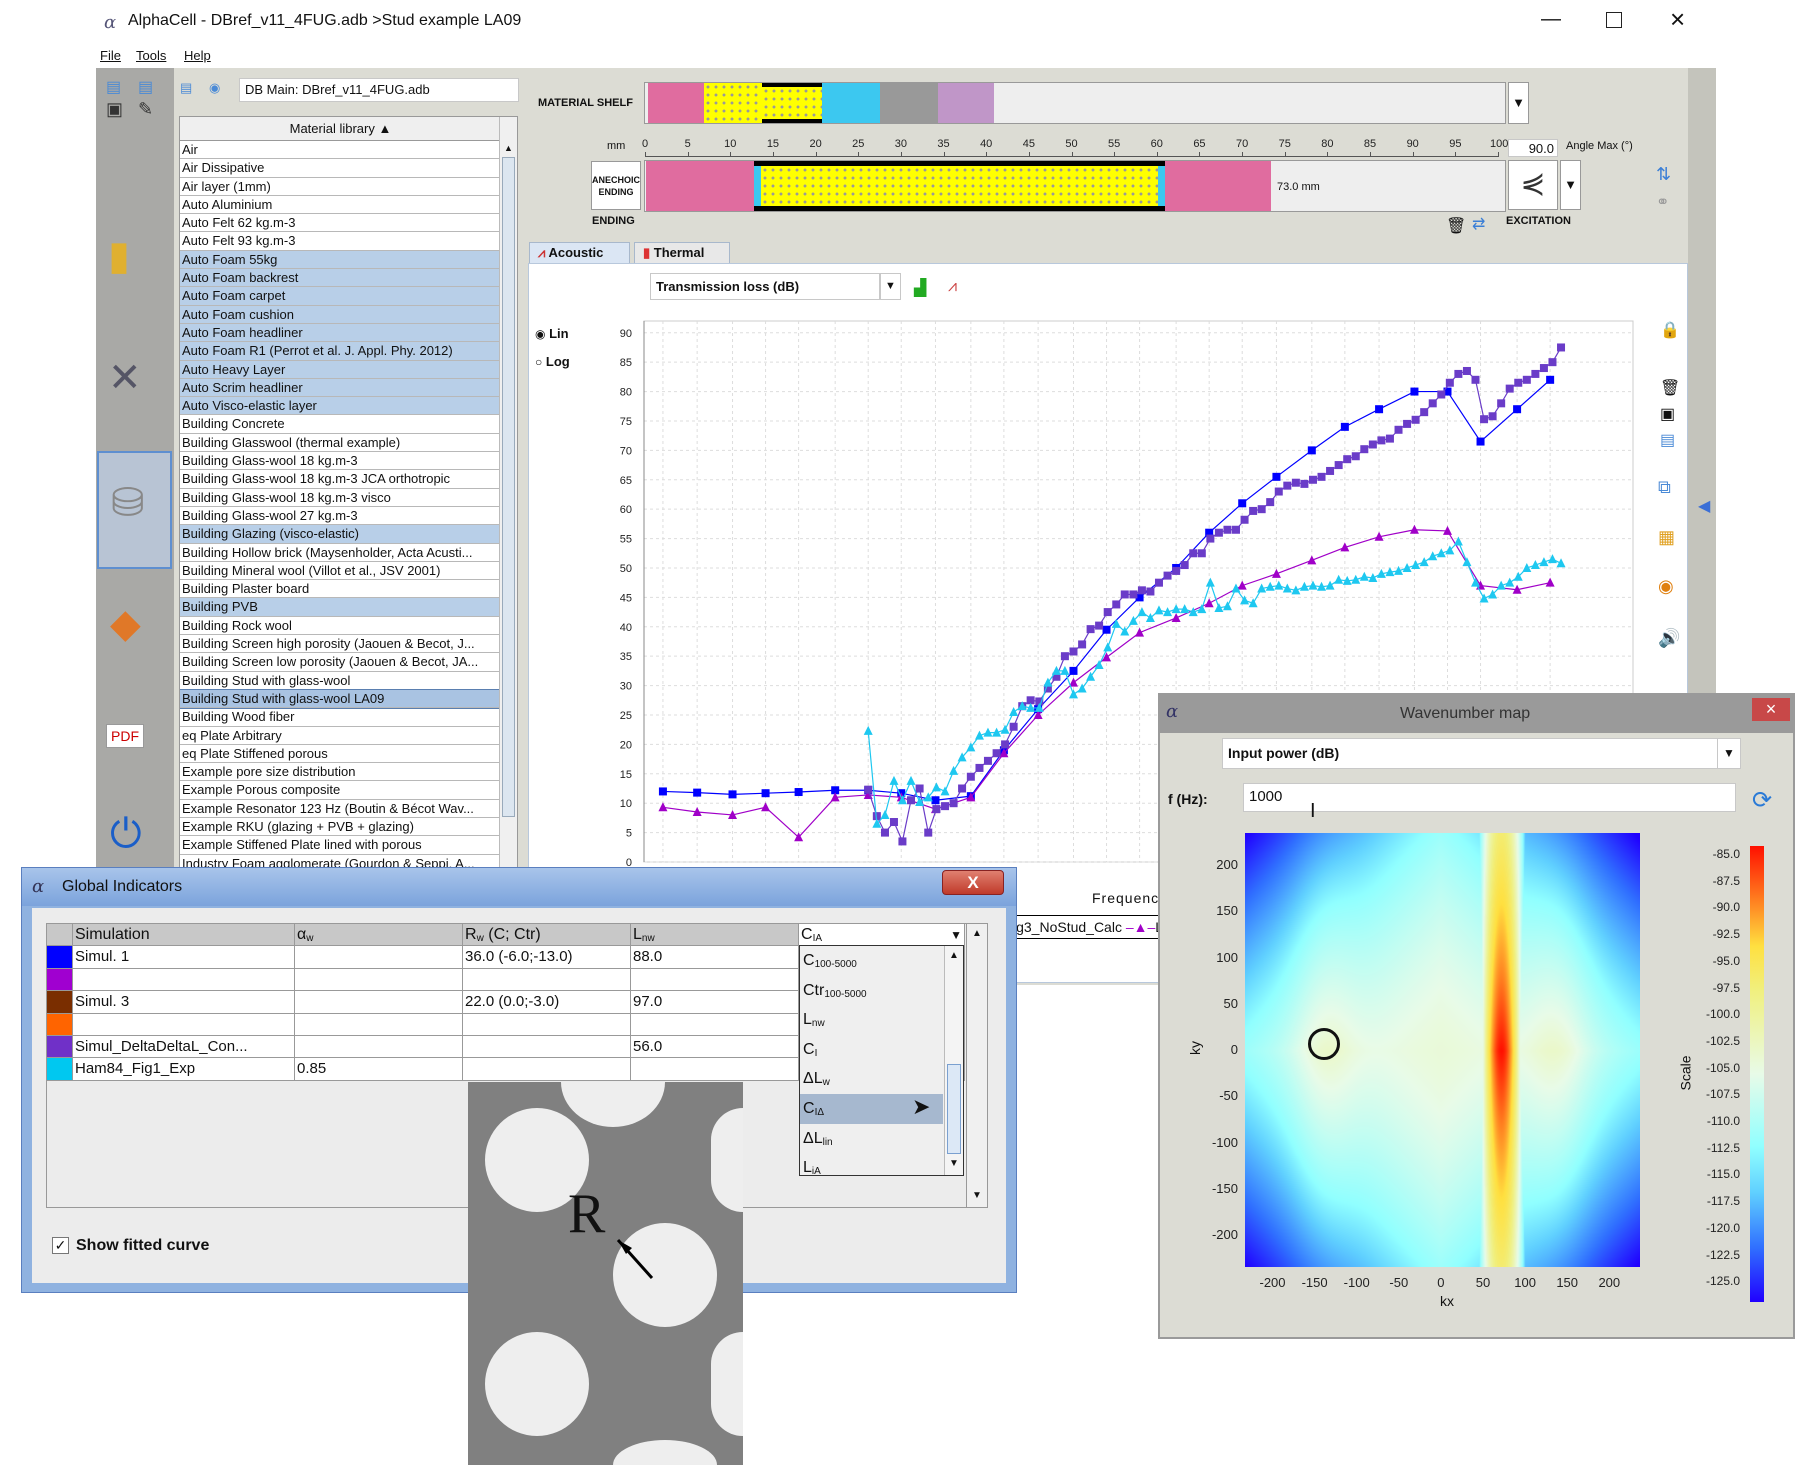 Image resolution: width=1803 pixels, height=1465 pixels. I want to click on colorbar-tick-label: -102.5, so click(1722, 1040).